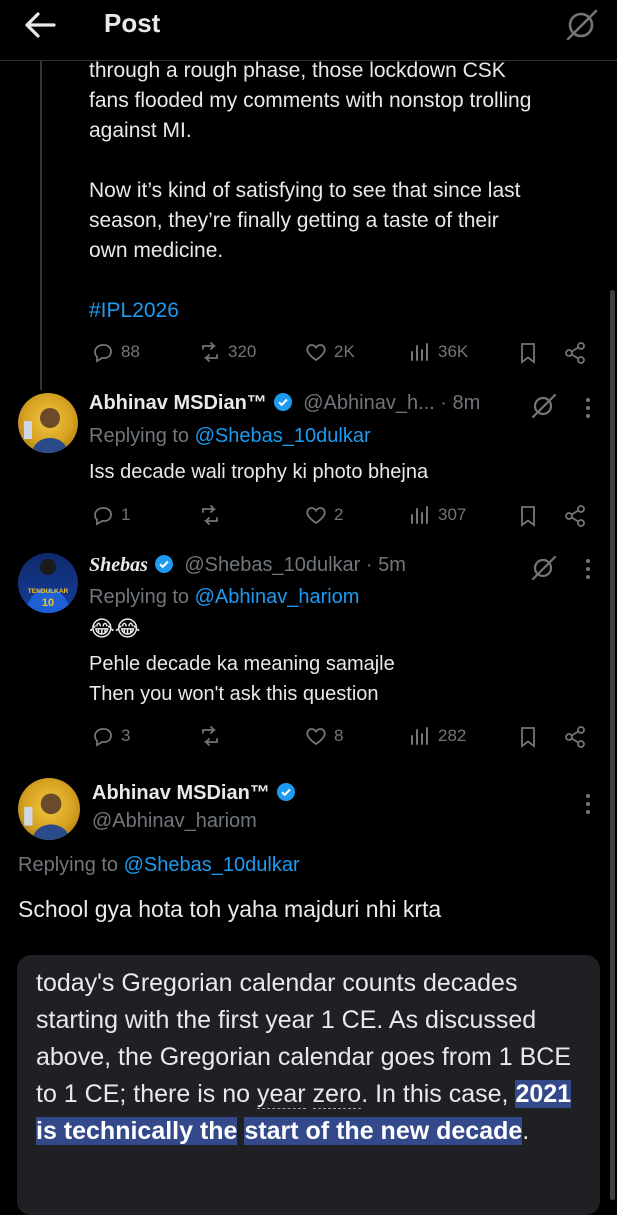  Describe the element at coordinates (126, 735) in the screenshot. I see `reply-count: 3` at that location.